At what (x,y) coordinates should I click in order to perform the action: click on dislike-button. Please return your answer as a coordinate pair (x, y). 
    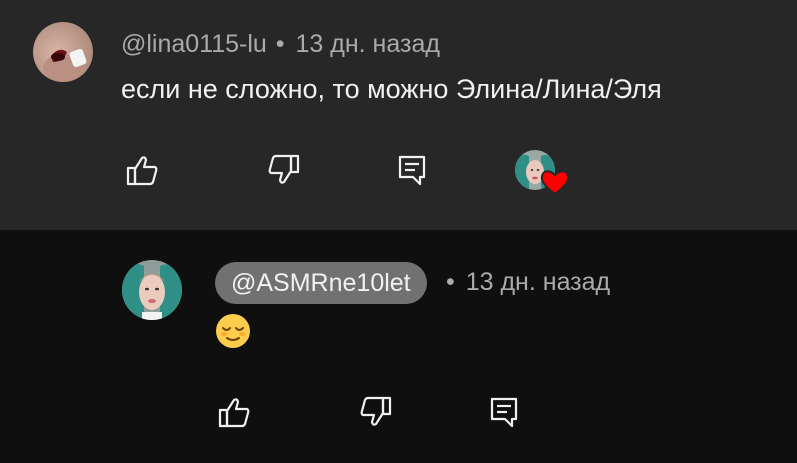
    Looking at the image, I should click on (284, 170).